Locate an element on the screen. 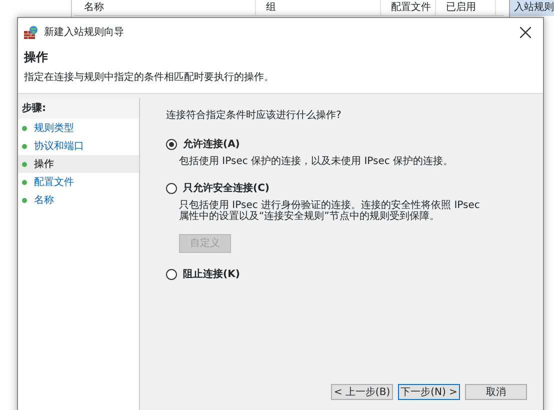  firewall-icon is located at coordinates (31, 32).